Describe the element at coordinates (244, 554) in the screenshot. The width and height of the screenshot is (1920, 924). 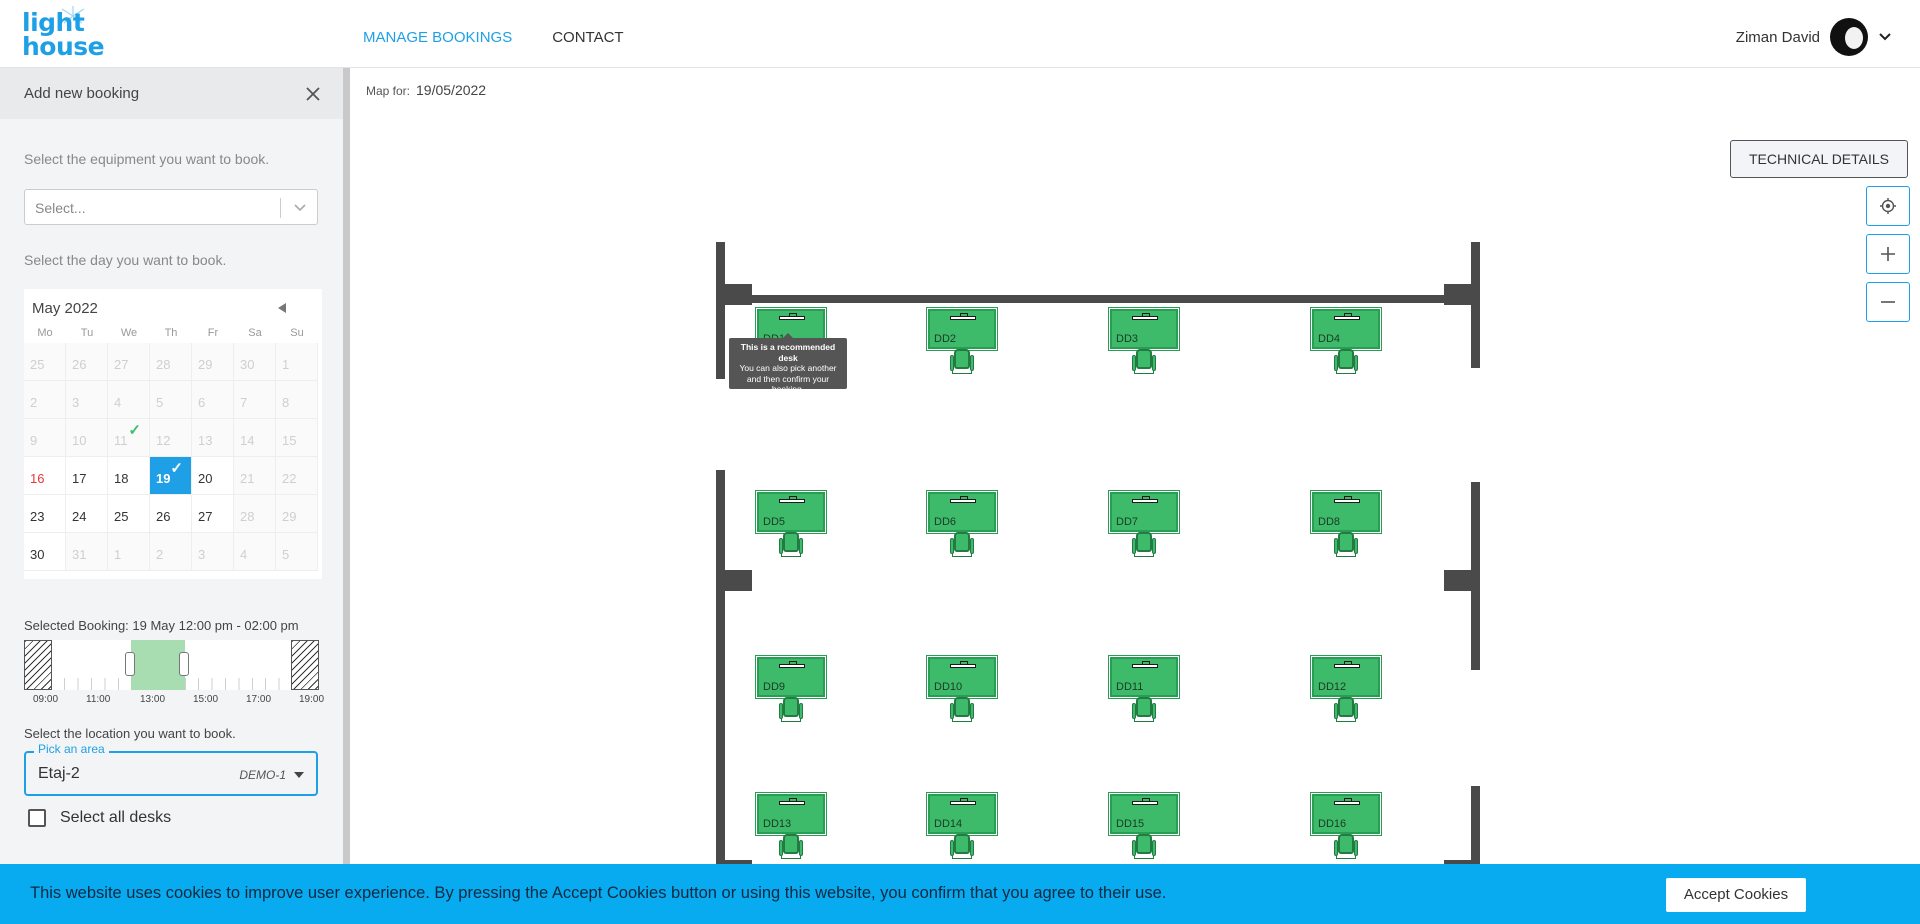
I see `calendar-day-number: 4` at that location.